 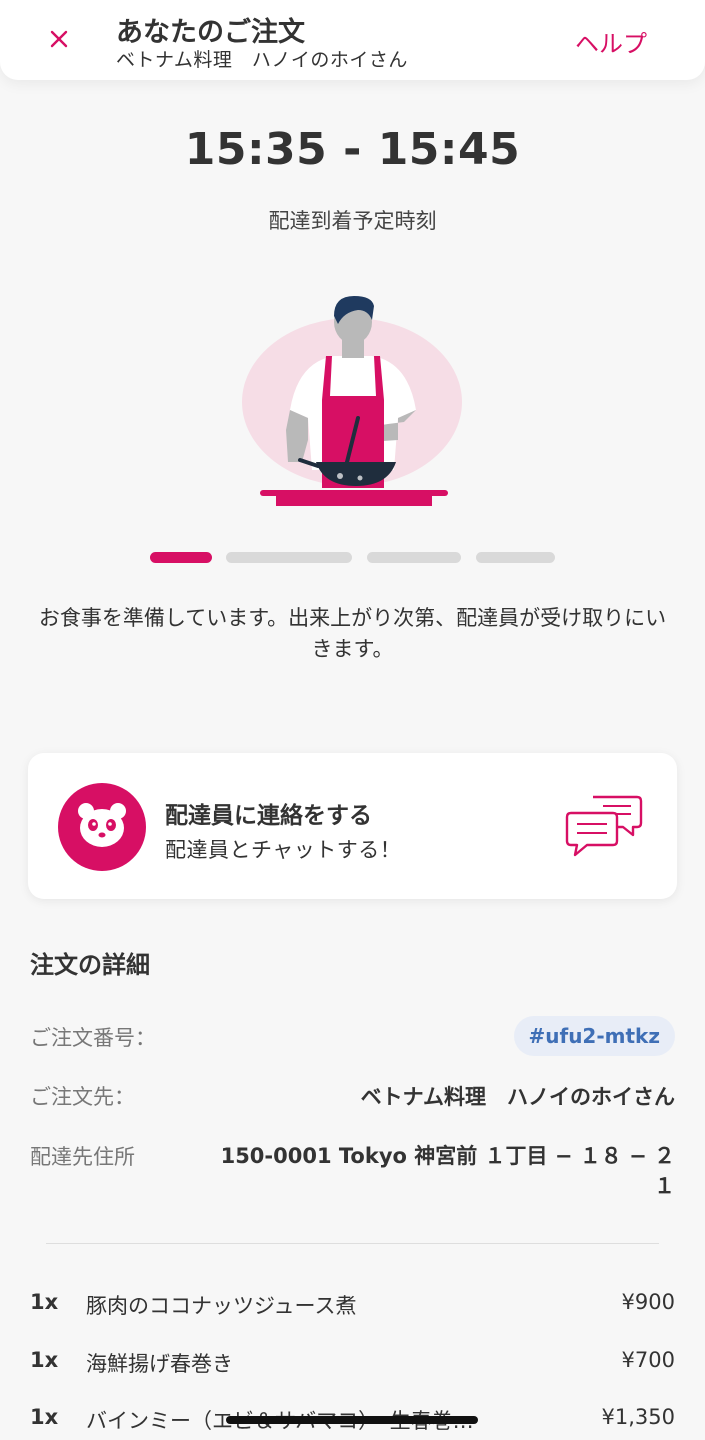 I want to click on order-details-title: 注文の詳細, so click(x=90, y=965).